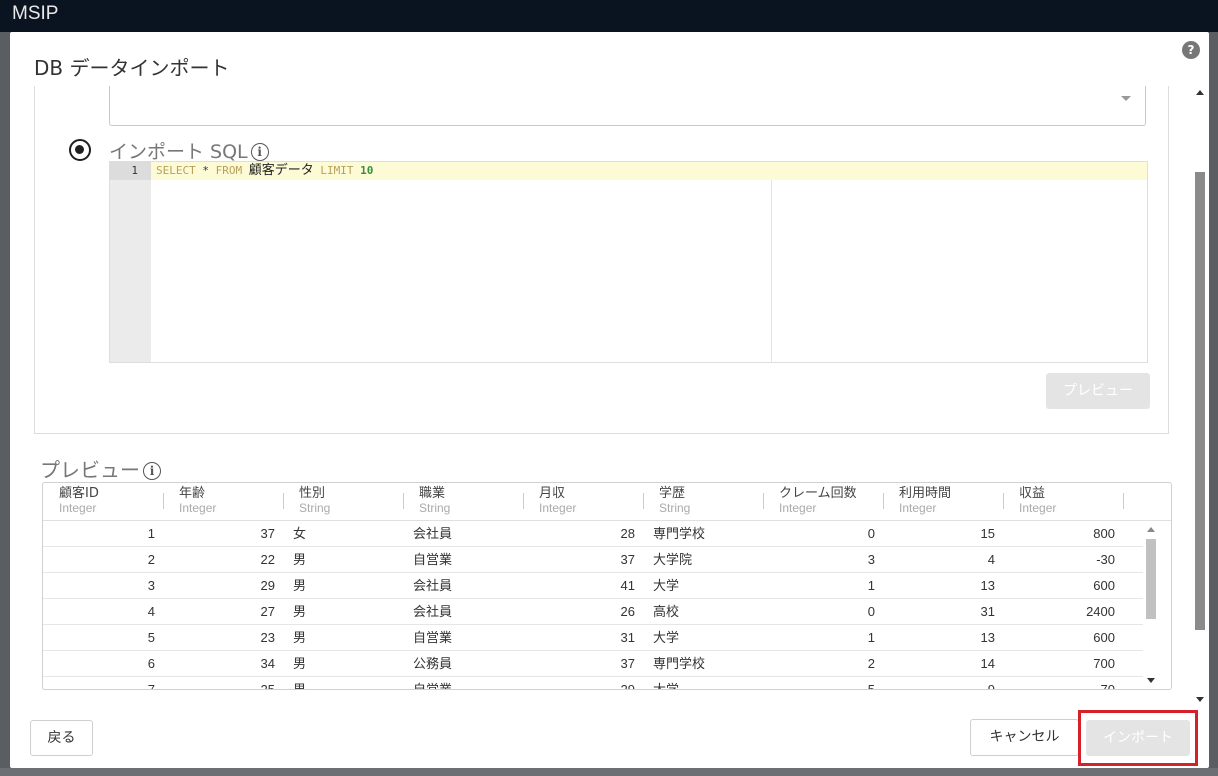  Describe the element at coordinates (1100, 611) in the screenshot. I see `table-cell: 2400` at that location.